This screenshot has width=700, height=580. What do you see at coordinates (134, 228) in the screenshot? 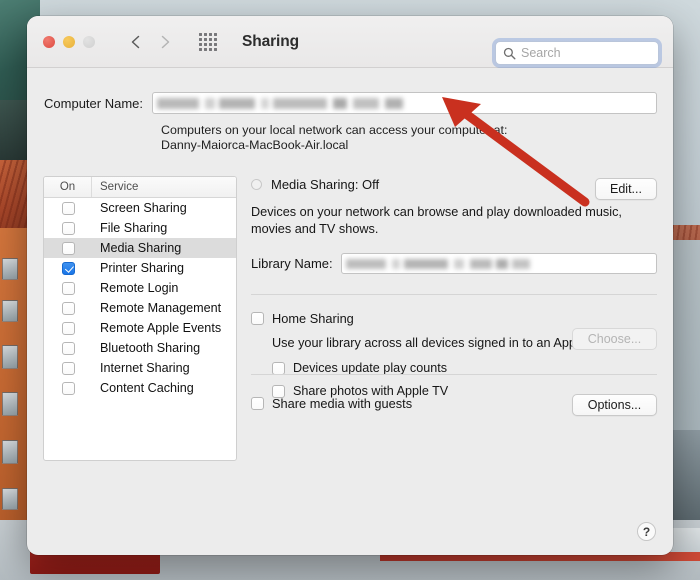
I see `service-name-label: File Sharing` at bounding box center [134, 228].